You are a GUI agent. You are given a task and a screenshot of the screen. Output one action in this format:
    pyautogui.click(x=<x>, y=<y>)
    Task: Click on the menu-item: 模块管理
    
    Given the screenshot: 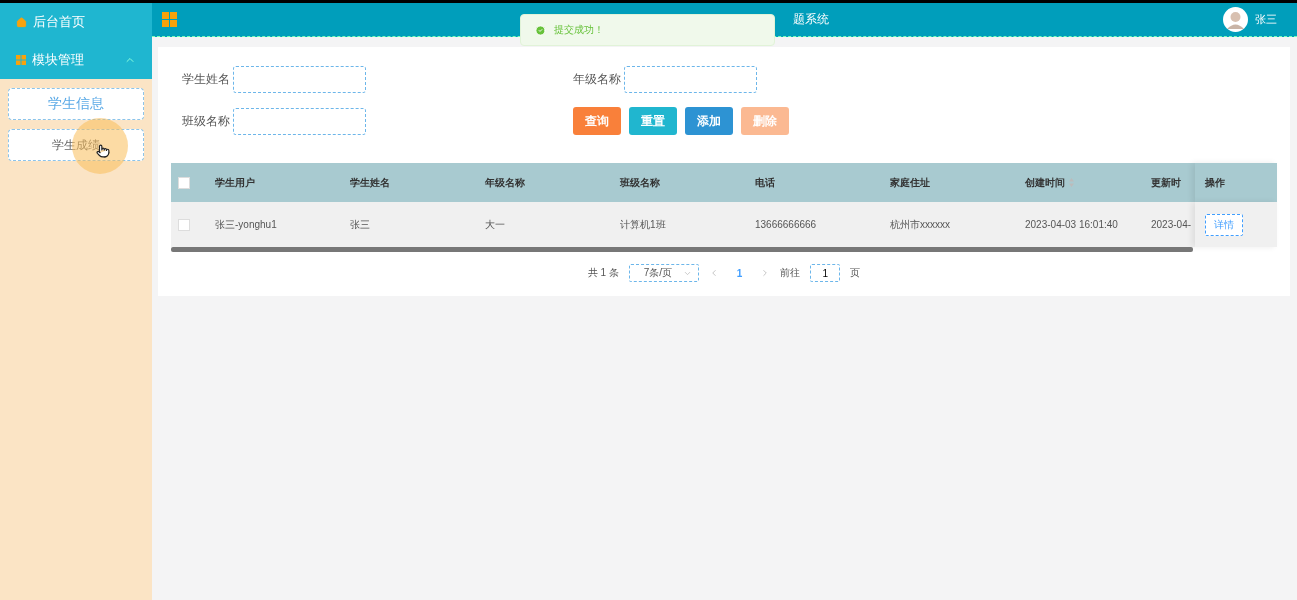 What is the action you would take?
    pyautogui.click(x=76, y=60)
    